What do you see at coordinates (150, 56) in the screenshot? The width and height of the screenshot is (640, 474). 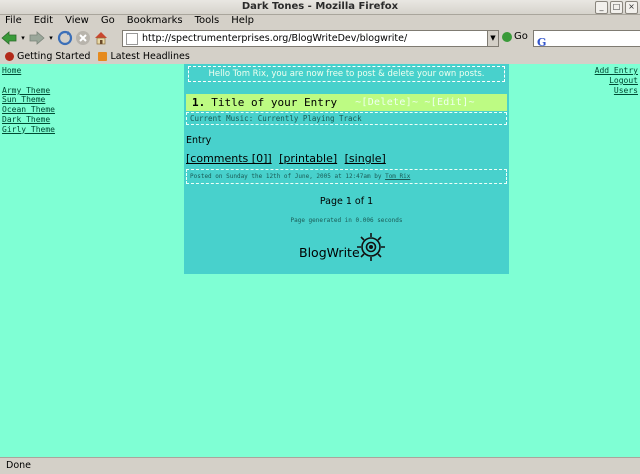 I see `bookmark-label: Latest Headlines` at bounding box center [150, 56].